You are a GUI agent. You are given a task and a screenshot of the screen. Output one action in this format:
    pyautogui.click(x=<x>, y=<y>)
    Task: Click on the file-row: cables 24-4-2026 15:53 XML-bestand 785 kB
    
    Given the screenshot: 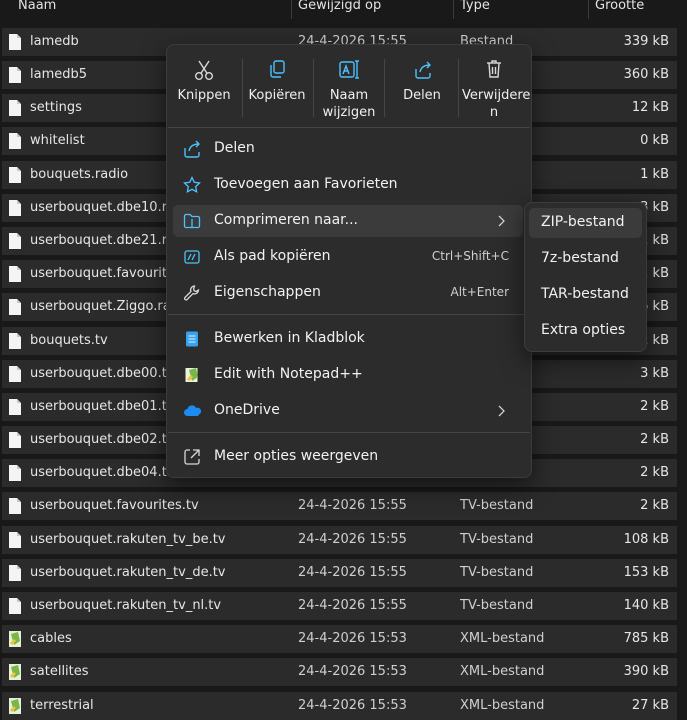 What is the action you would take?
    pyautogui.click(x=339, y=639)
    